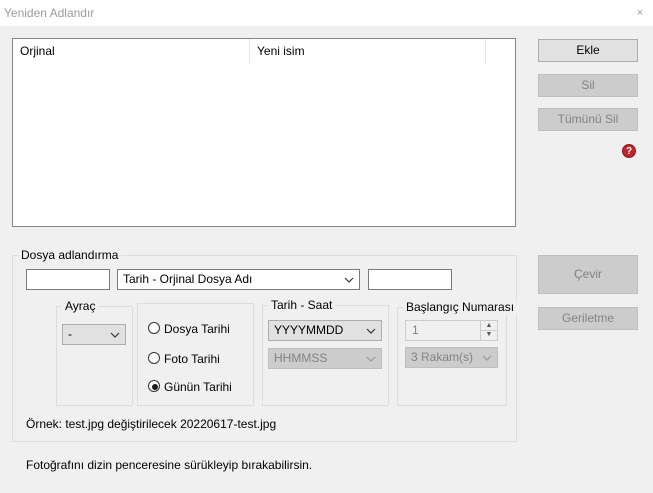 Image resolution: width=653 pixels, height=493 pixels. I want to click on format-select-value: Tarih - Orjinal Dosya Adı, so click(188, 279).